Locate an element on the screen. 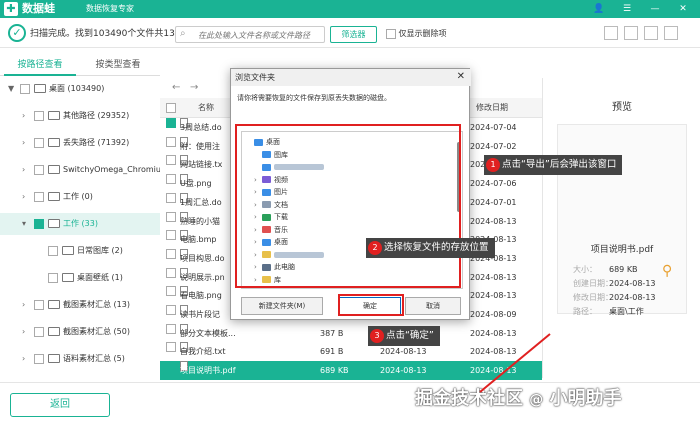  callout-3-text: 点击“确定” is located at coordinates (410, 335).